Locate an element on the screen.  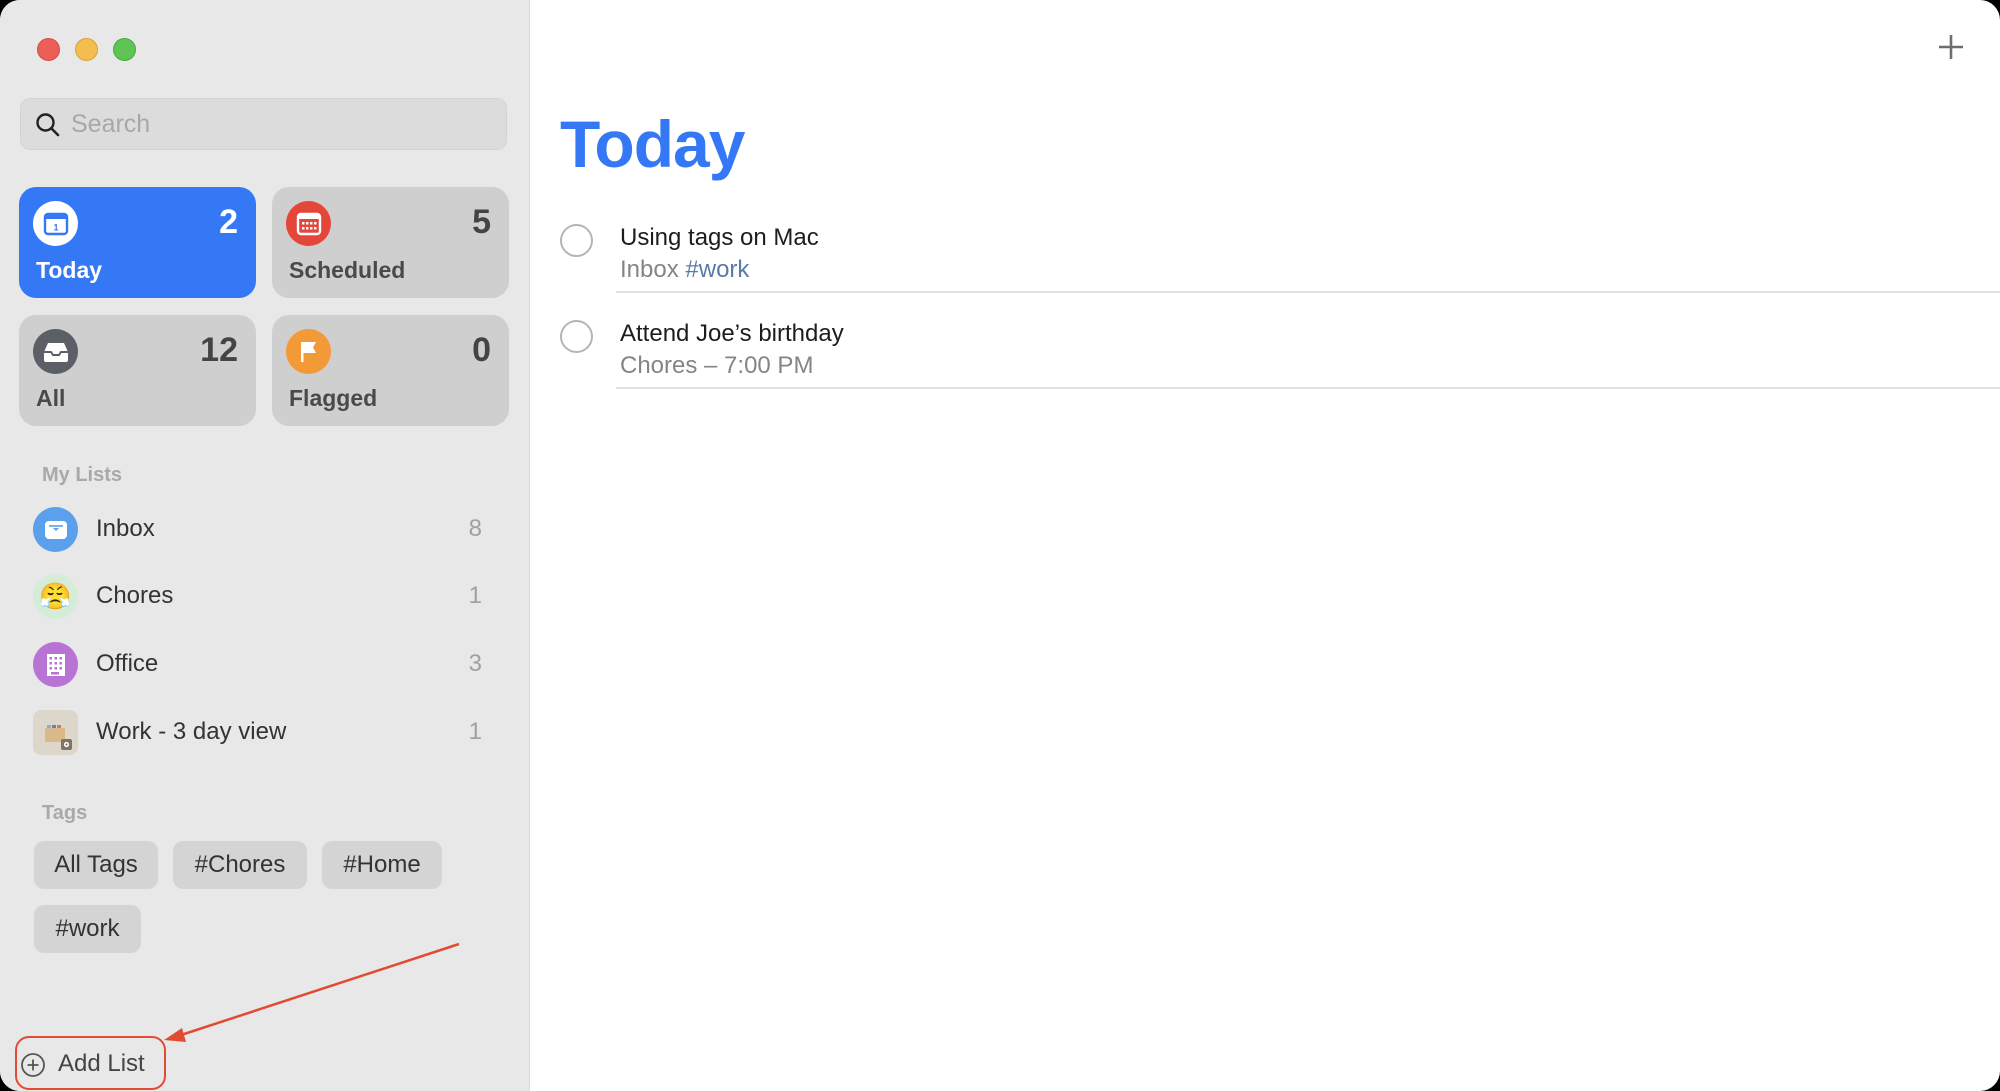
calendar-icon is located at coordinates (308, 223).